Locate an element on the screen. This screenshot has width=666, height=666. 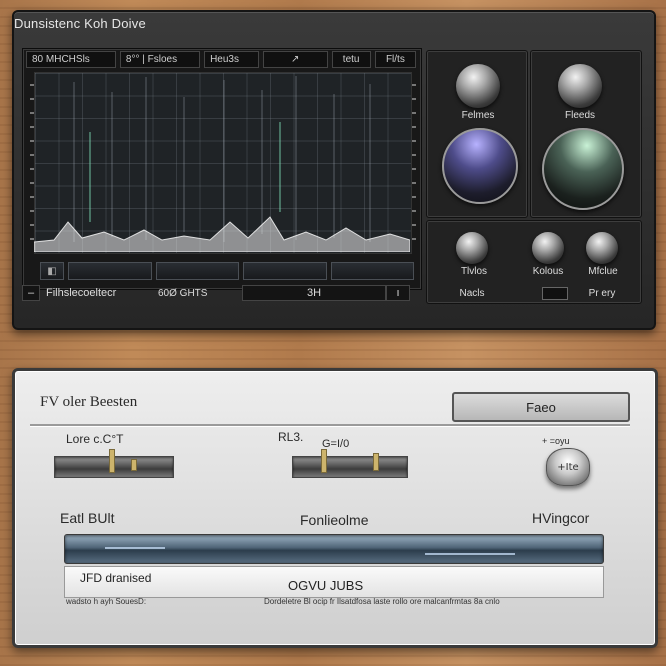
slider-2-label: RL3. is located at coordinates (291, 437).